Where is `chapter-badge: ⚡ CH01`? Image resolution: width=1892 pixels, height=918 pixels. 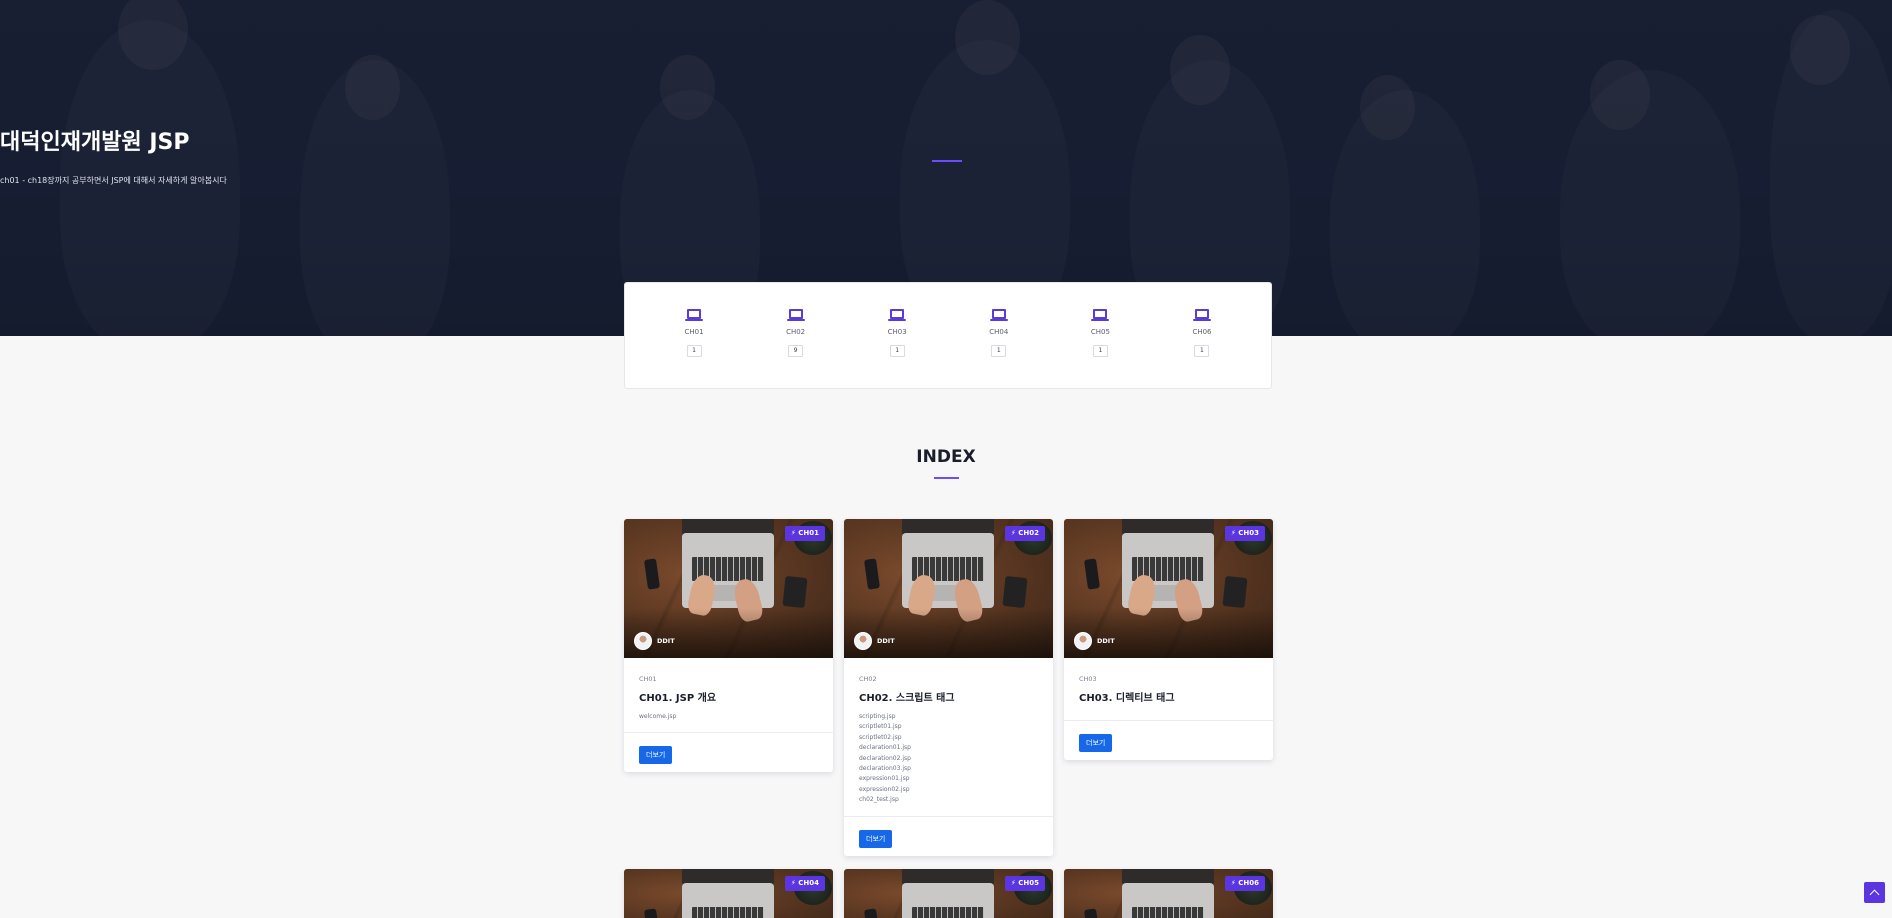
chapter-badge: ⚡ CH01 is located at coordinates (804, 533).